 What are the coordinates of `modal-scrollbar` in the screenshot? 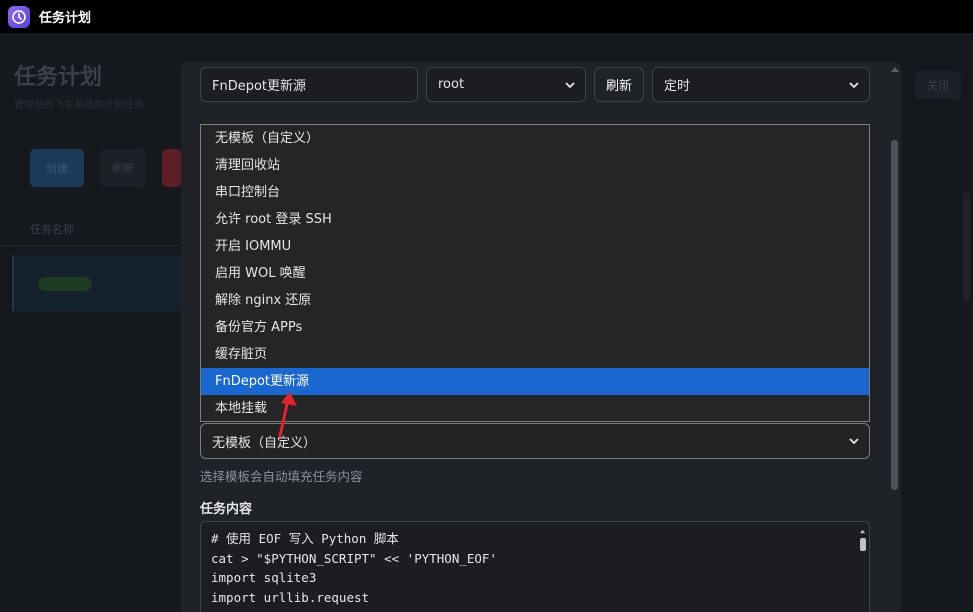 It's located at (895, 337).